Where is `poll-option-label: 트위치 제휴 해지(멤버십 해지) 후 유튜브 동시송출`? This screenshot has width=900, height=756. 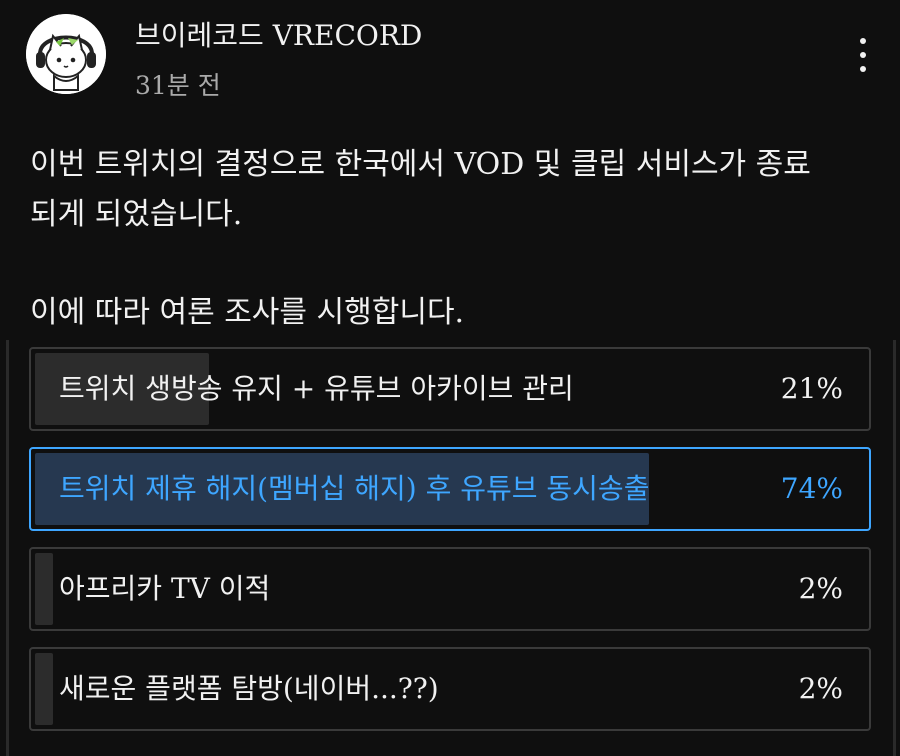 poll-option-label: 트위치 제휴 해지(멤버십 해지) 후 유튜브 동시송출 is located at coordinates (354, 488).